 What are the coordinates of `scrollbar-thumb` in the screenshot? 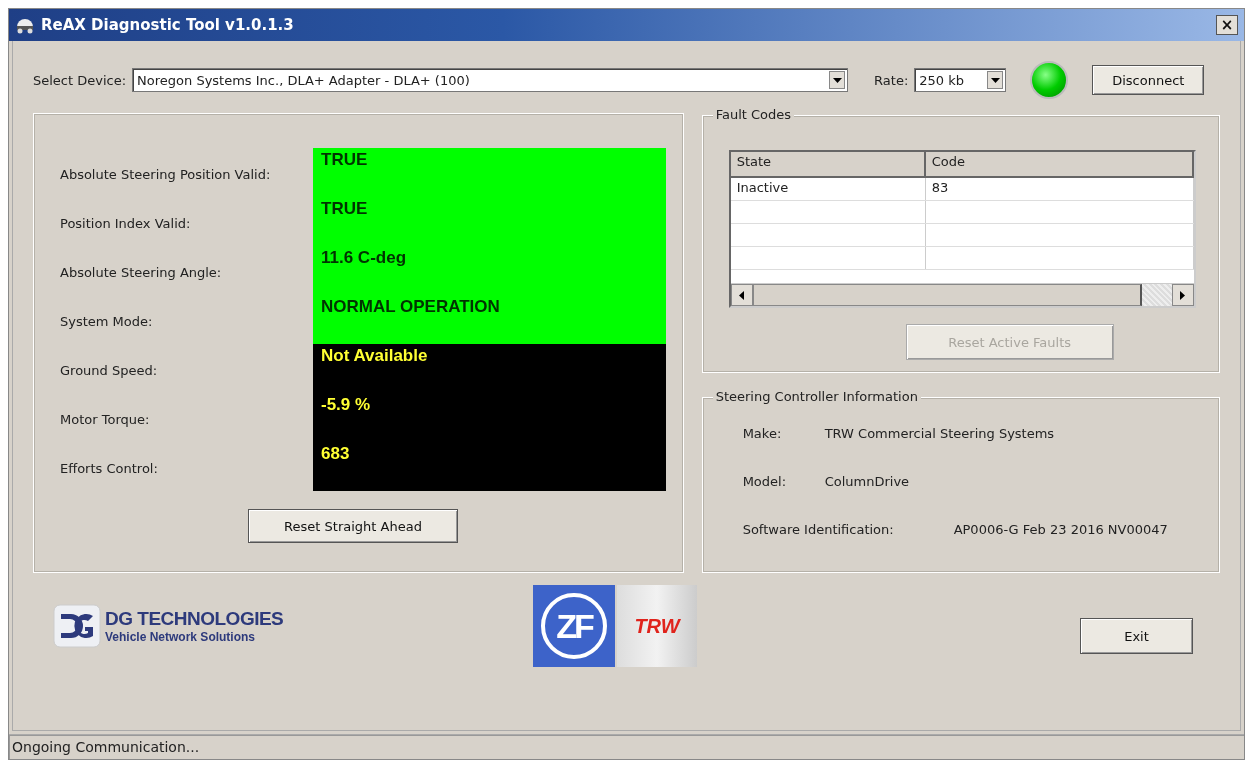 It's located at (947, 295).